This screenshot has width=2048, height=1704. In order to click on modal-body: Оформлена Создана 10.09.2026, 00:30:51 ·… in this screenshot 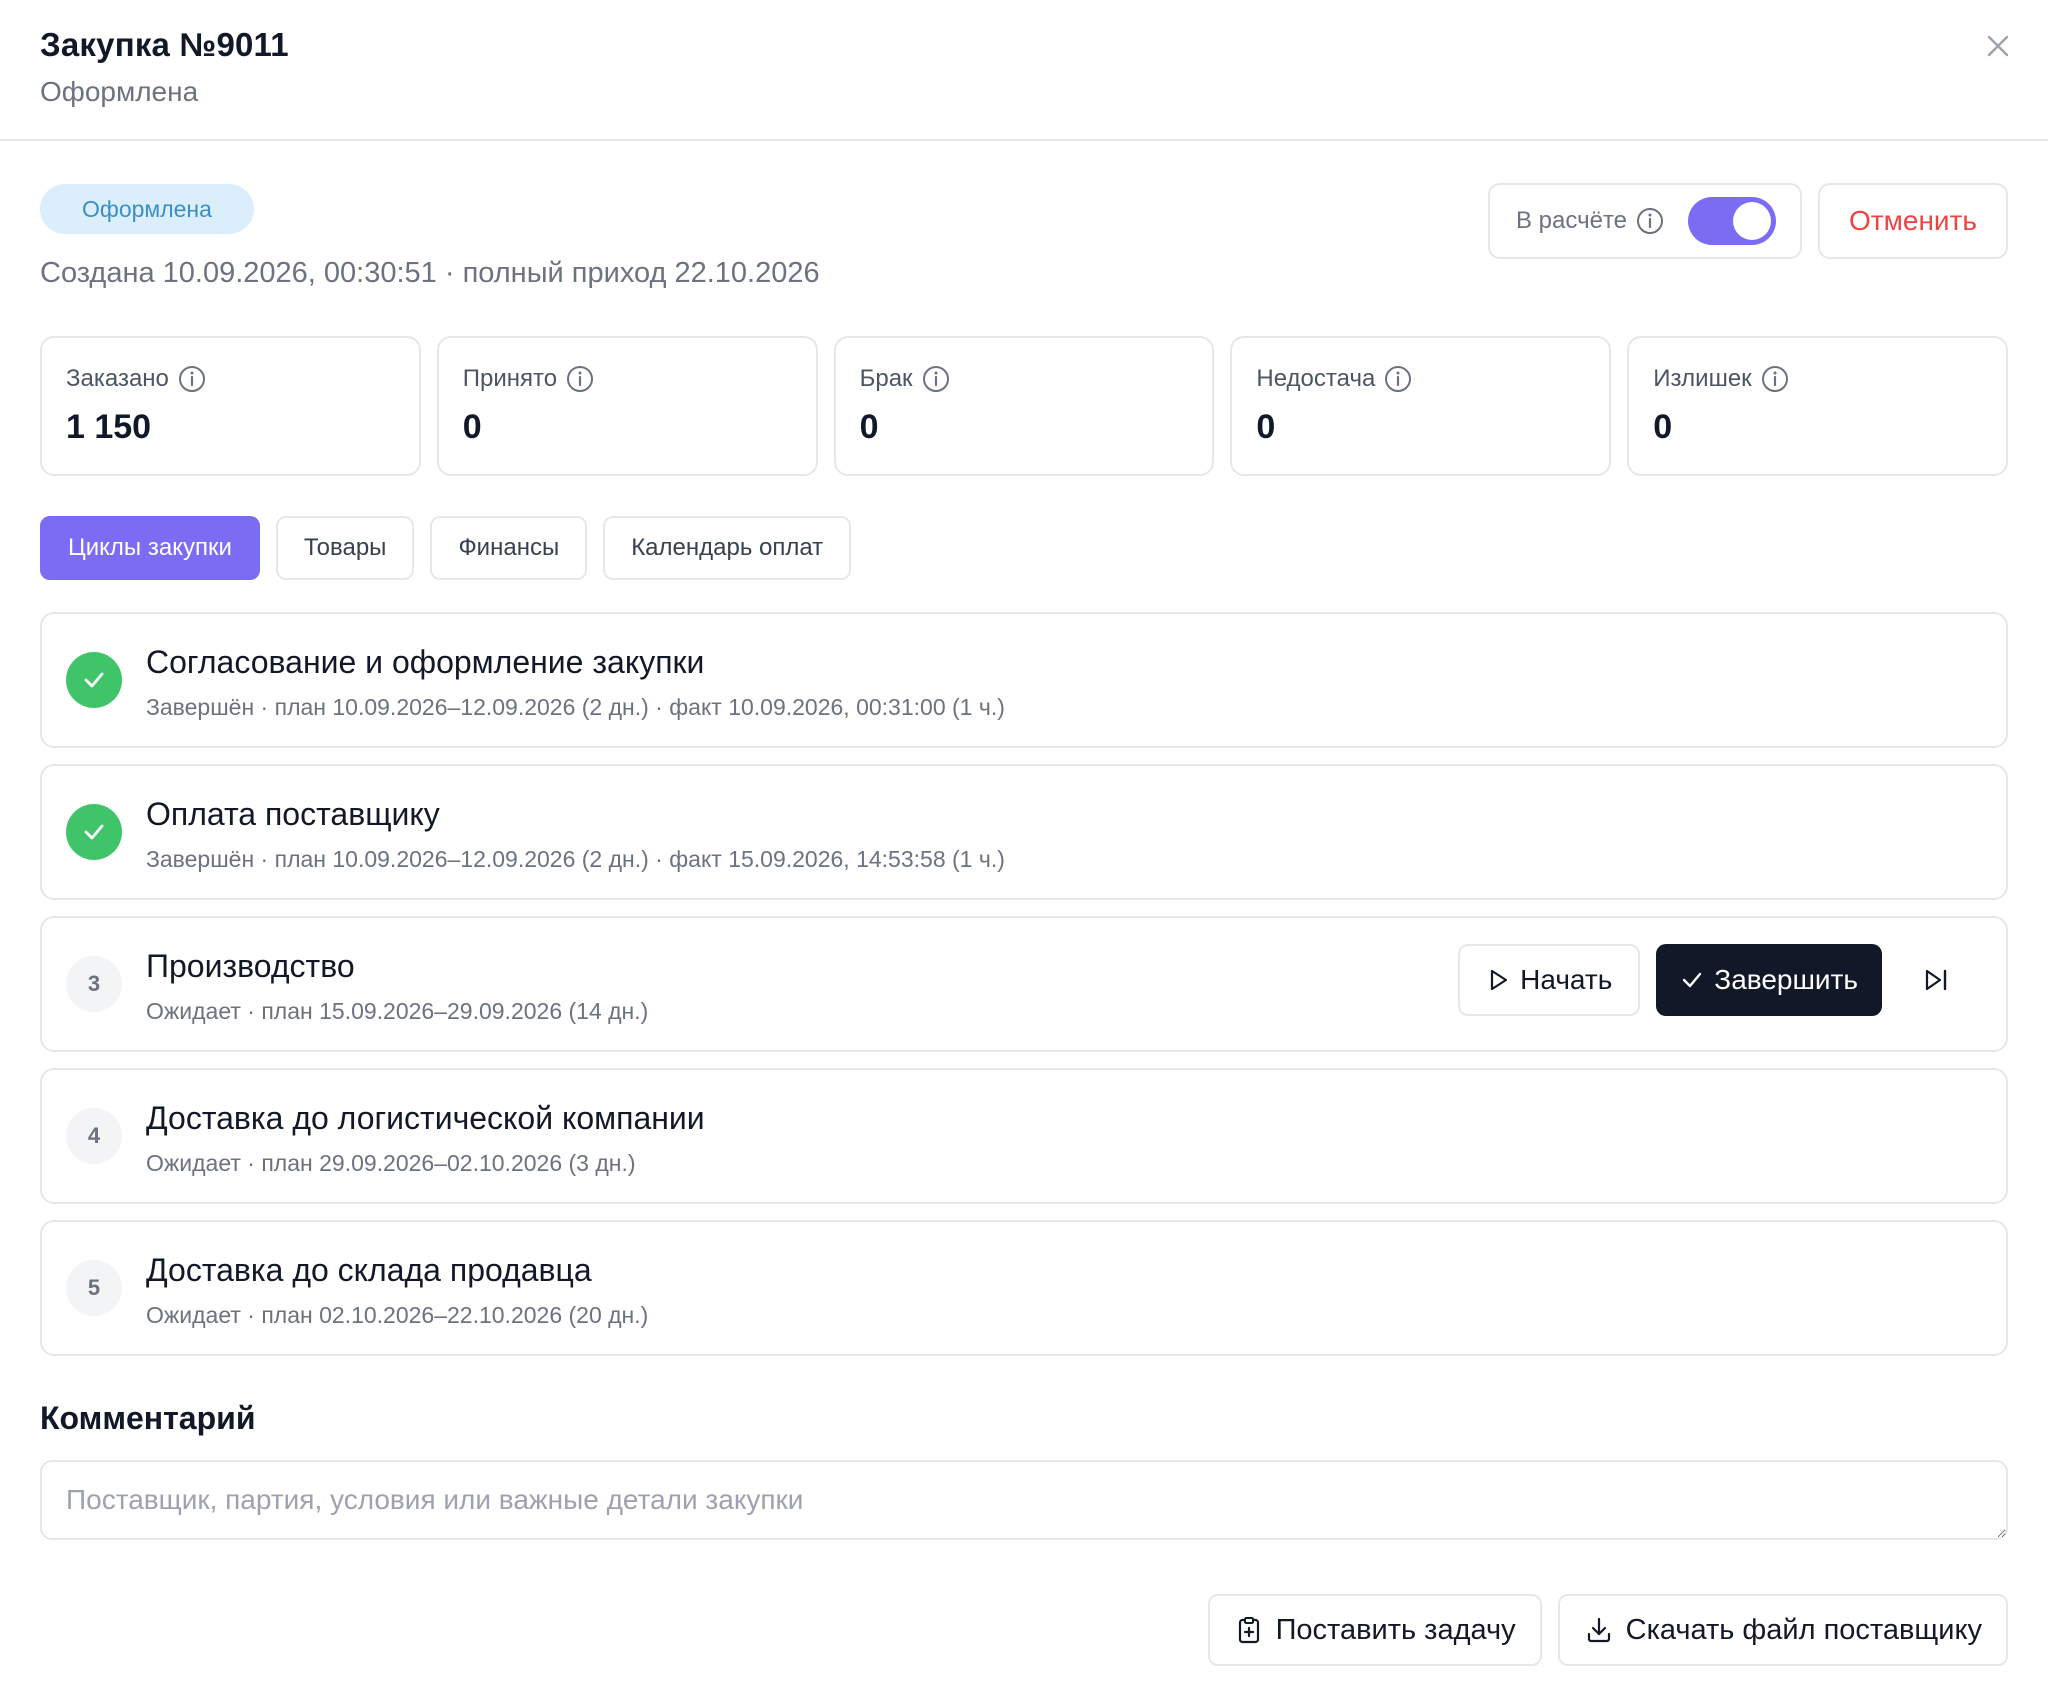, I will do `click(1024, 241)`.